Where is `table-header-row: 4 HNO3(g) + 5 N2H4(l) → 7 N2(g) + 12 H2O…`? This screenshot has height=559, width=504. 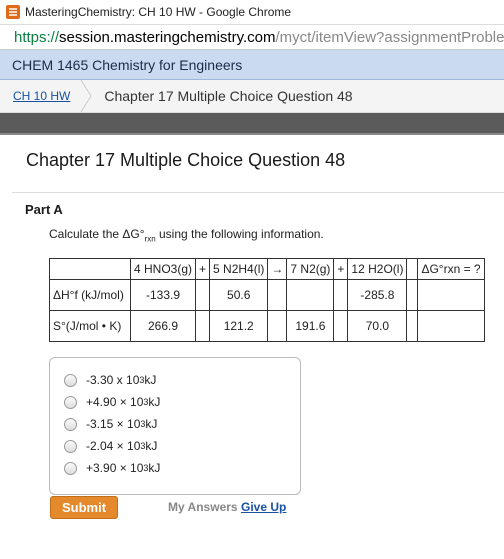
table-header-row: 4 HNO3(g) + 5 N2H4(l) → 7 N2(g) + 12 H2O… is located at coordinates (267, 269).